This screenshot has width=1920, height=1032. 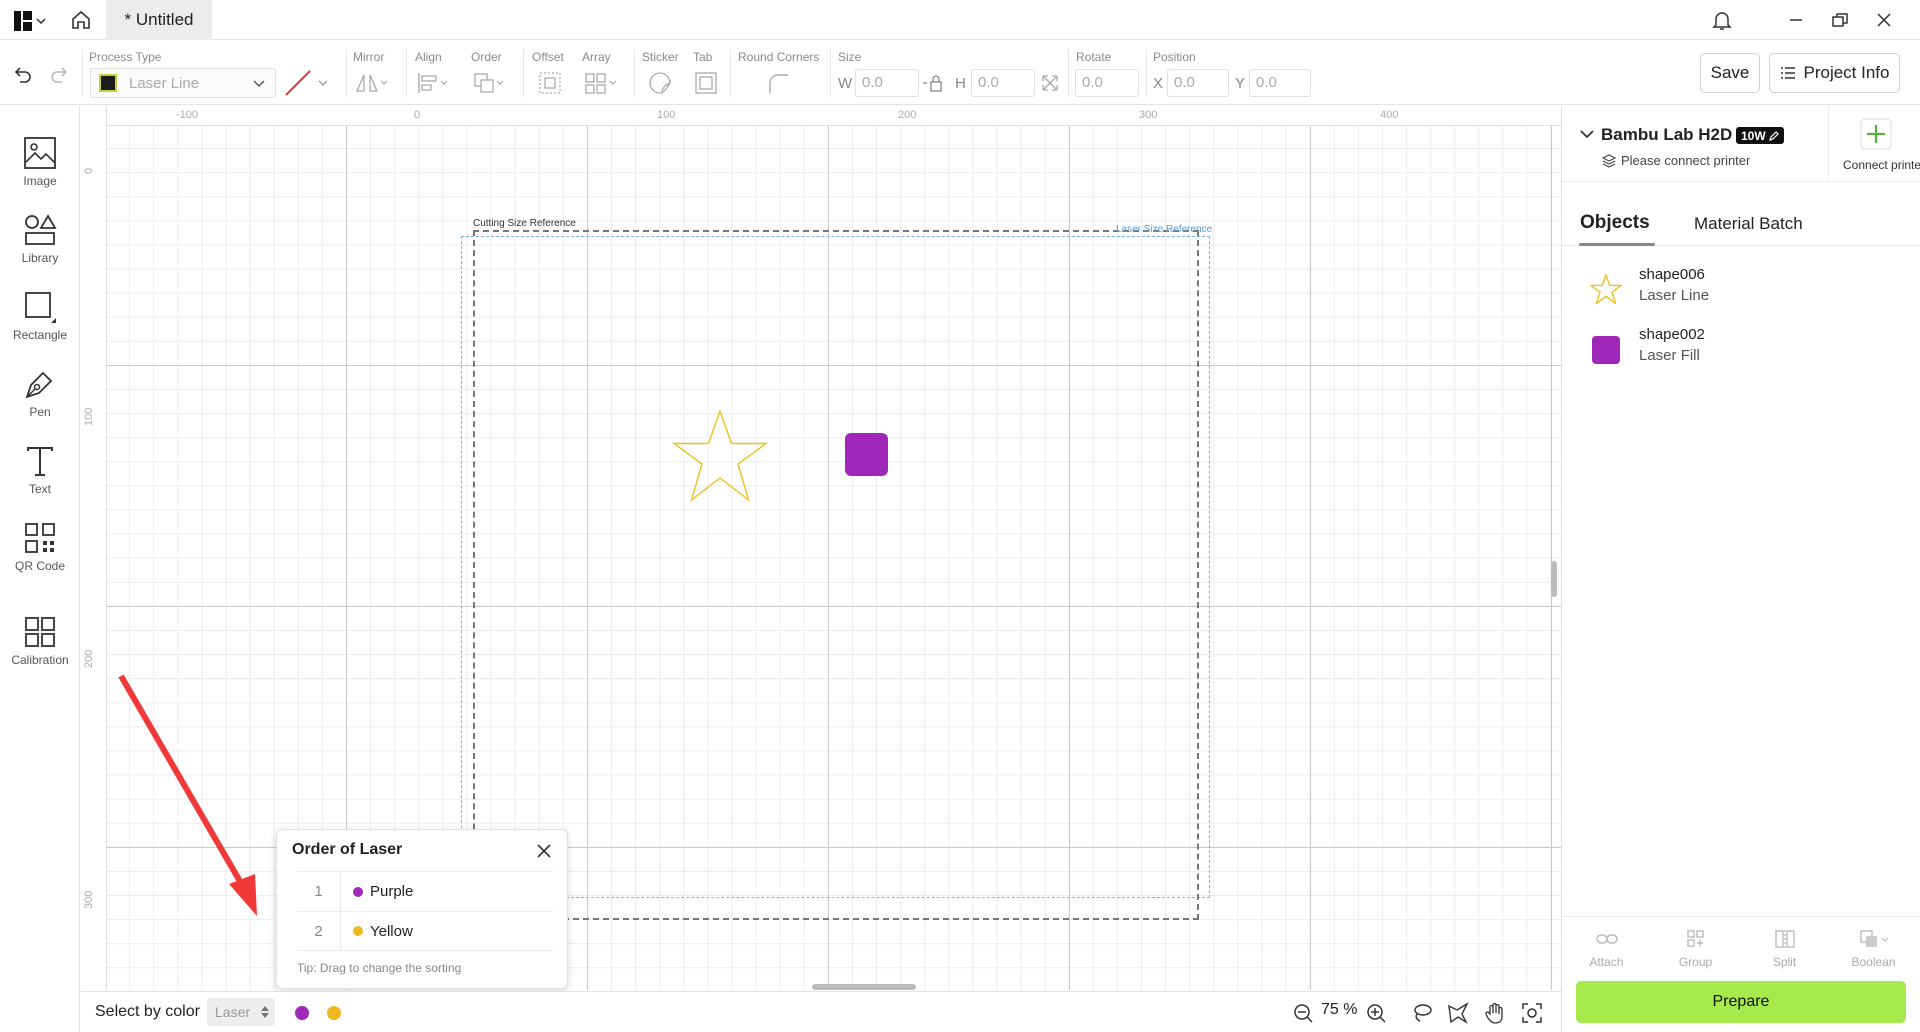 I want to click on align-icon, so click(x=434, y=83).